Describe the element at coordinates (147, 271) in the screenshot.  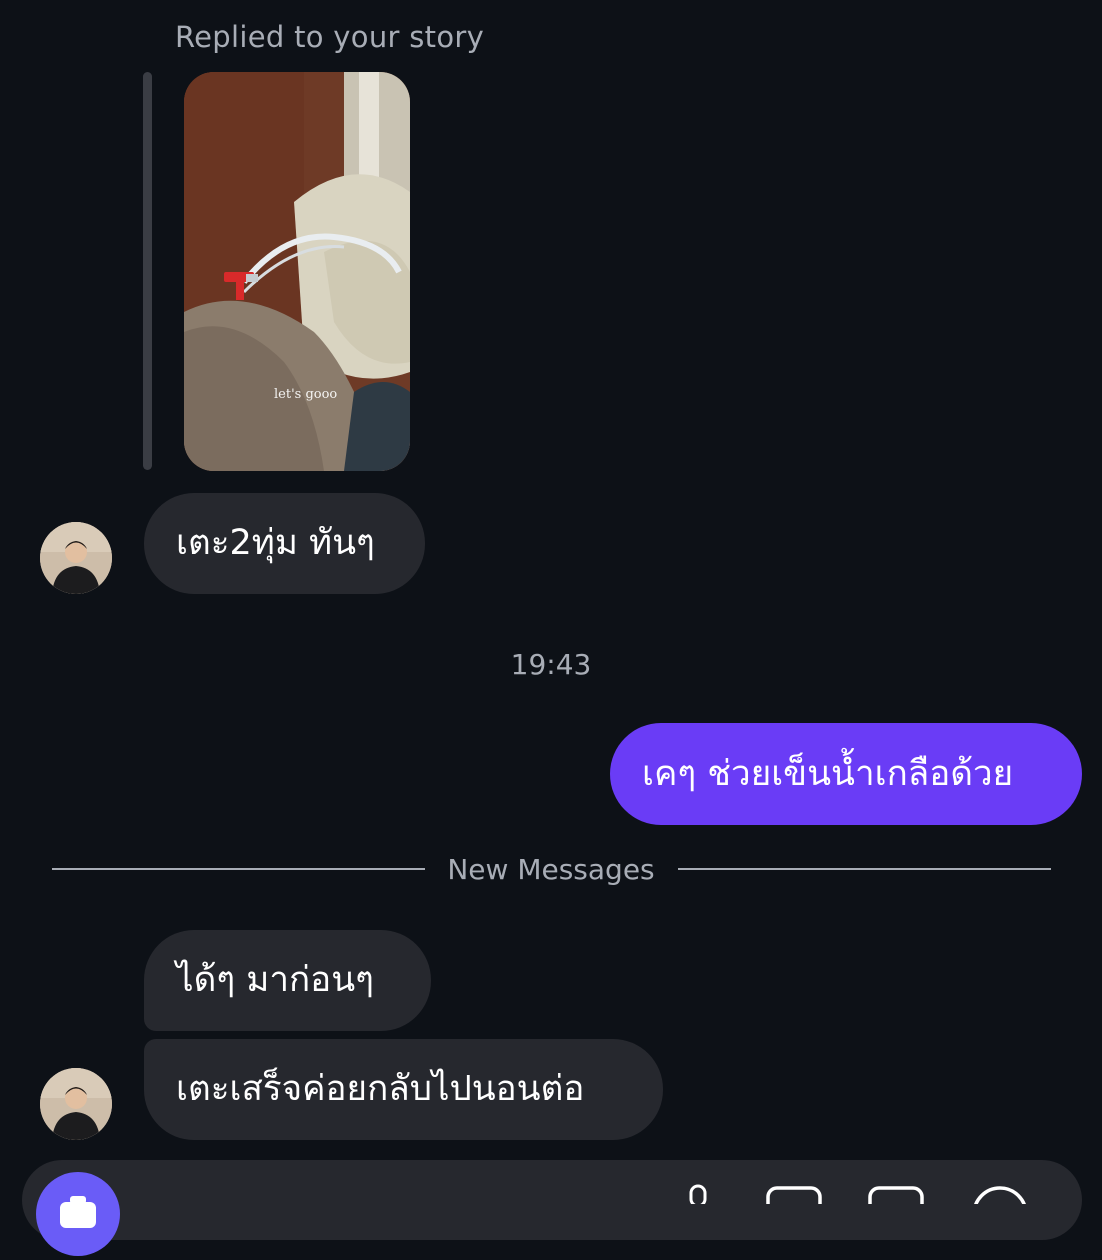
I see `reply-quote-bar` at that location.